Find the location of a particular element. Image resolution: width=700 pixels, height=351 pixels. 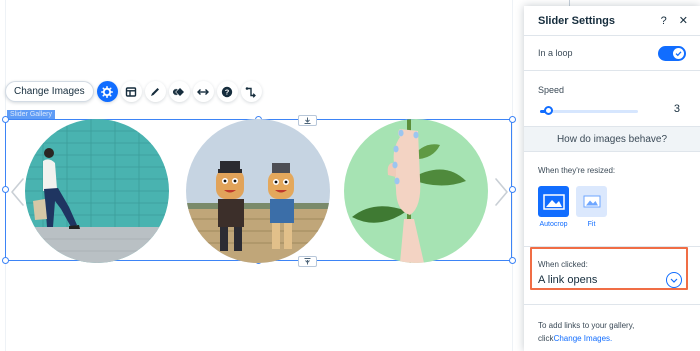

autocrop-label: Autocrop is located at coordinates (553, 224).